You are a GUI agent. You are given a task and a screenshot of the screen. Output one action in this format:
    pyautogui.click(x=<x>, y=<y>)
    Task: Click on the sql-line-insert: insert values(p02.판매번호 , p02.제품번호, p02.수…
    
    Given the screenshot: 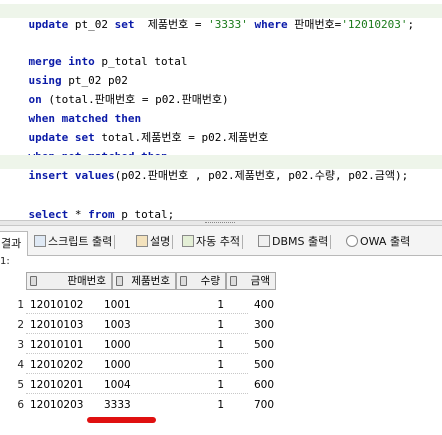 What is the action you would take?
    pyautogui.click(x=221, y=168)
    